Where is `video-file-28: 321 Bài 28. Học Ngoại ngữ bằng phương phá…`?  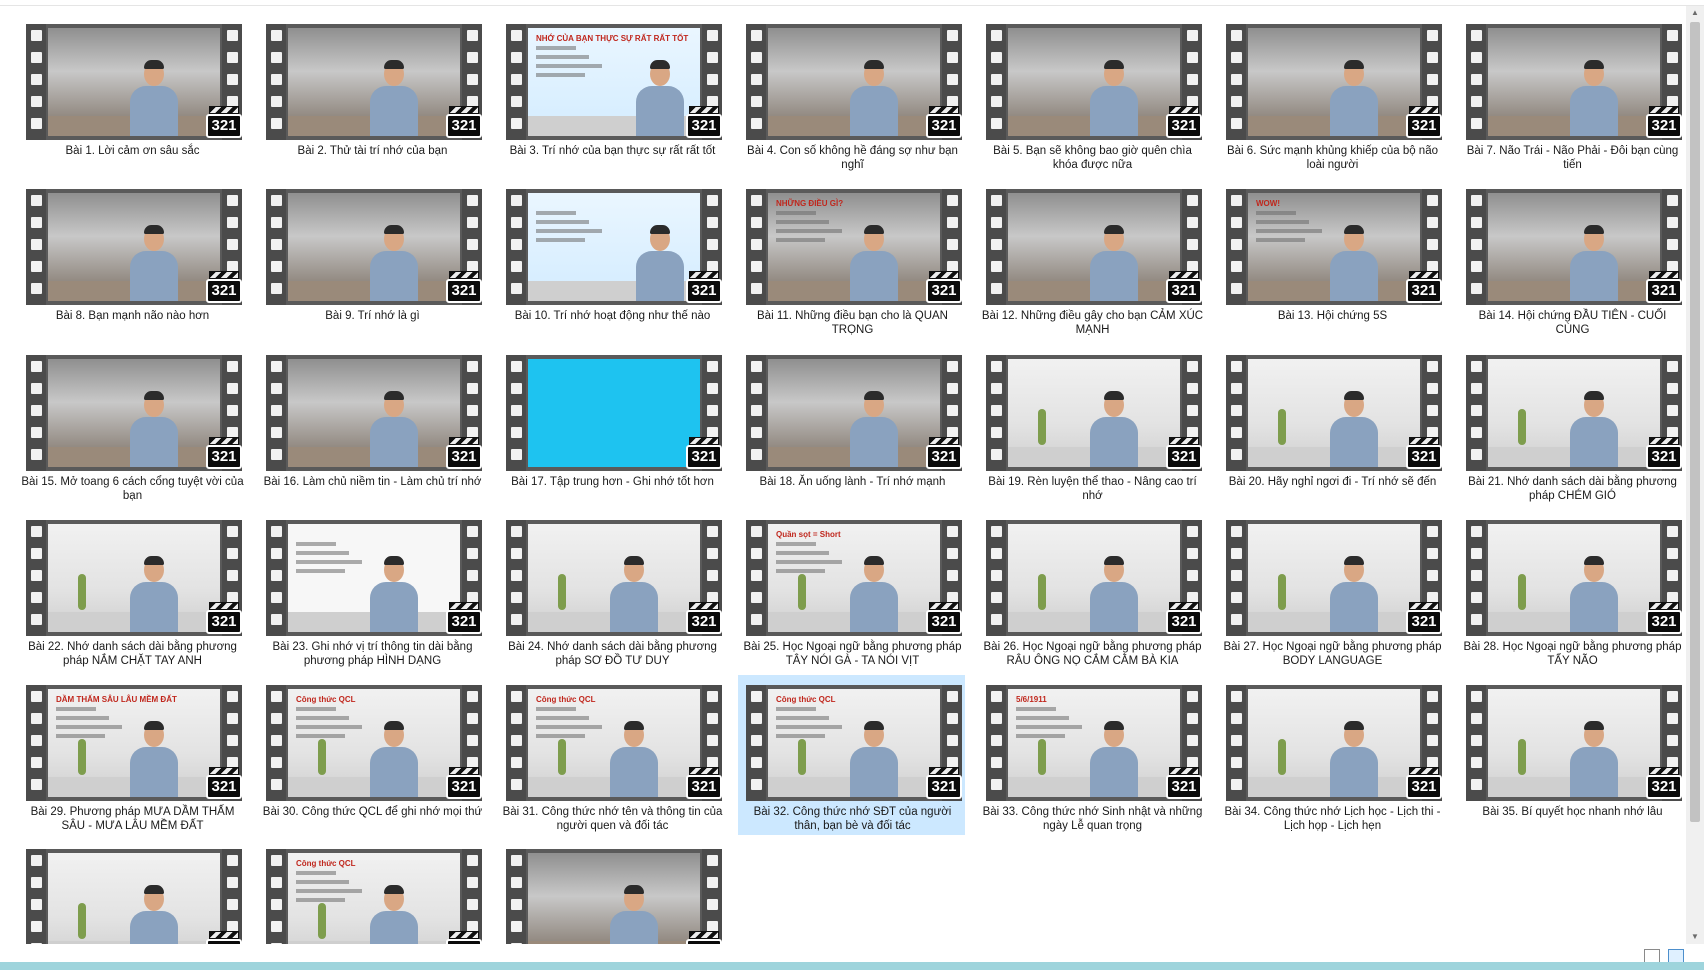
video-file-28: 321 Bài 28. Học Ngoại ngữ bằng phương phá… is located at coordinates (1571, 590).